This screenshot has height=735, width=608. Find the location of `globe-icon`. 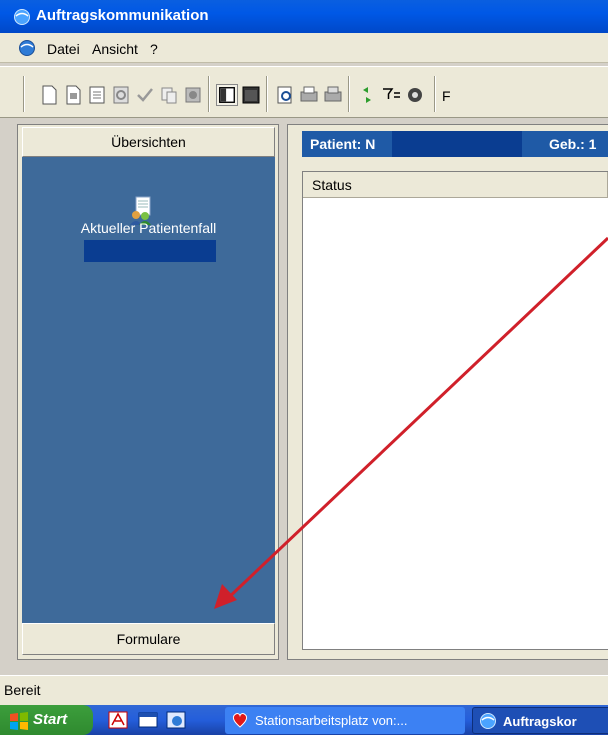

globe-icon is located at coordinates (488, 721).